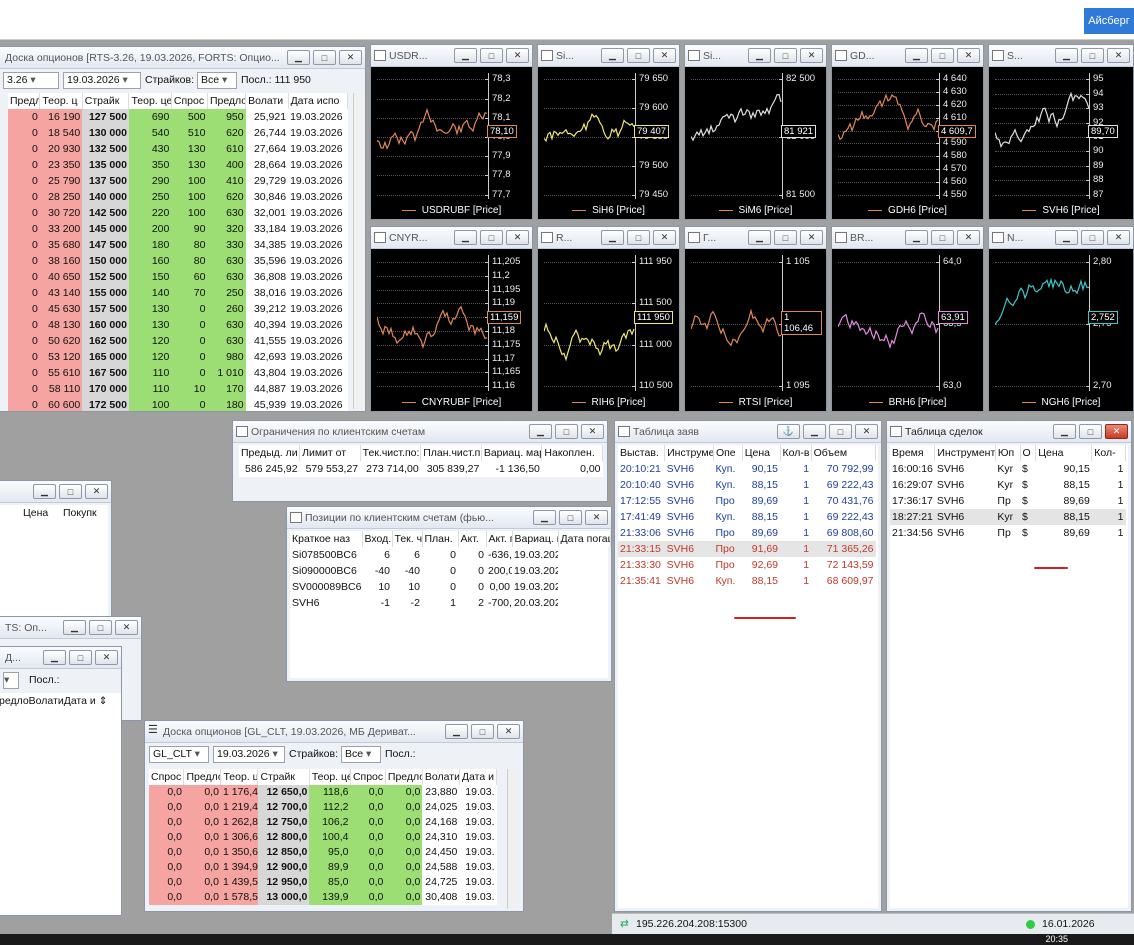 This screenshot has height=945, width=1134. I want to click on chart-plot: 2,802,752,702,752NGH6 [Price], so click(1061, 330).